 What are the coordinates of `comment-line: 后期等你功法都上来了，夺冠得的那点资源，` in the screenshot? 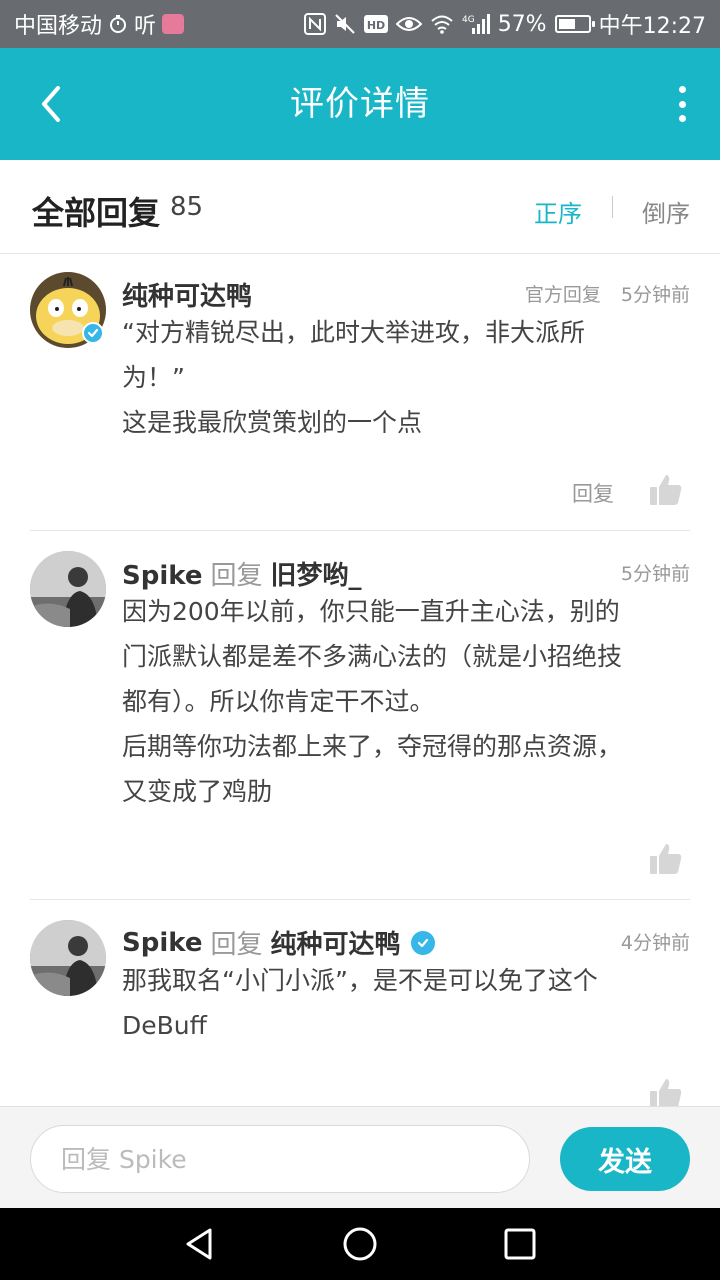 It's located at (372, 746).